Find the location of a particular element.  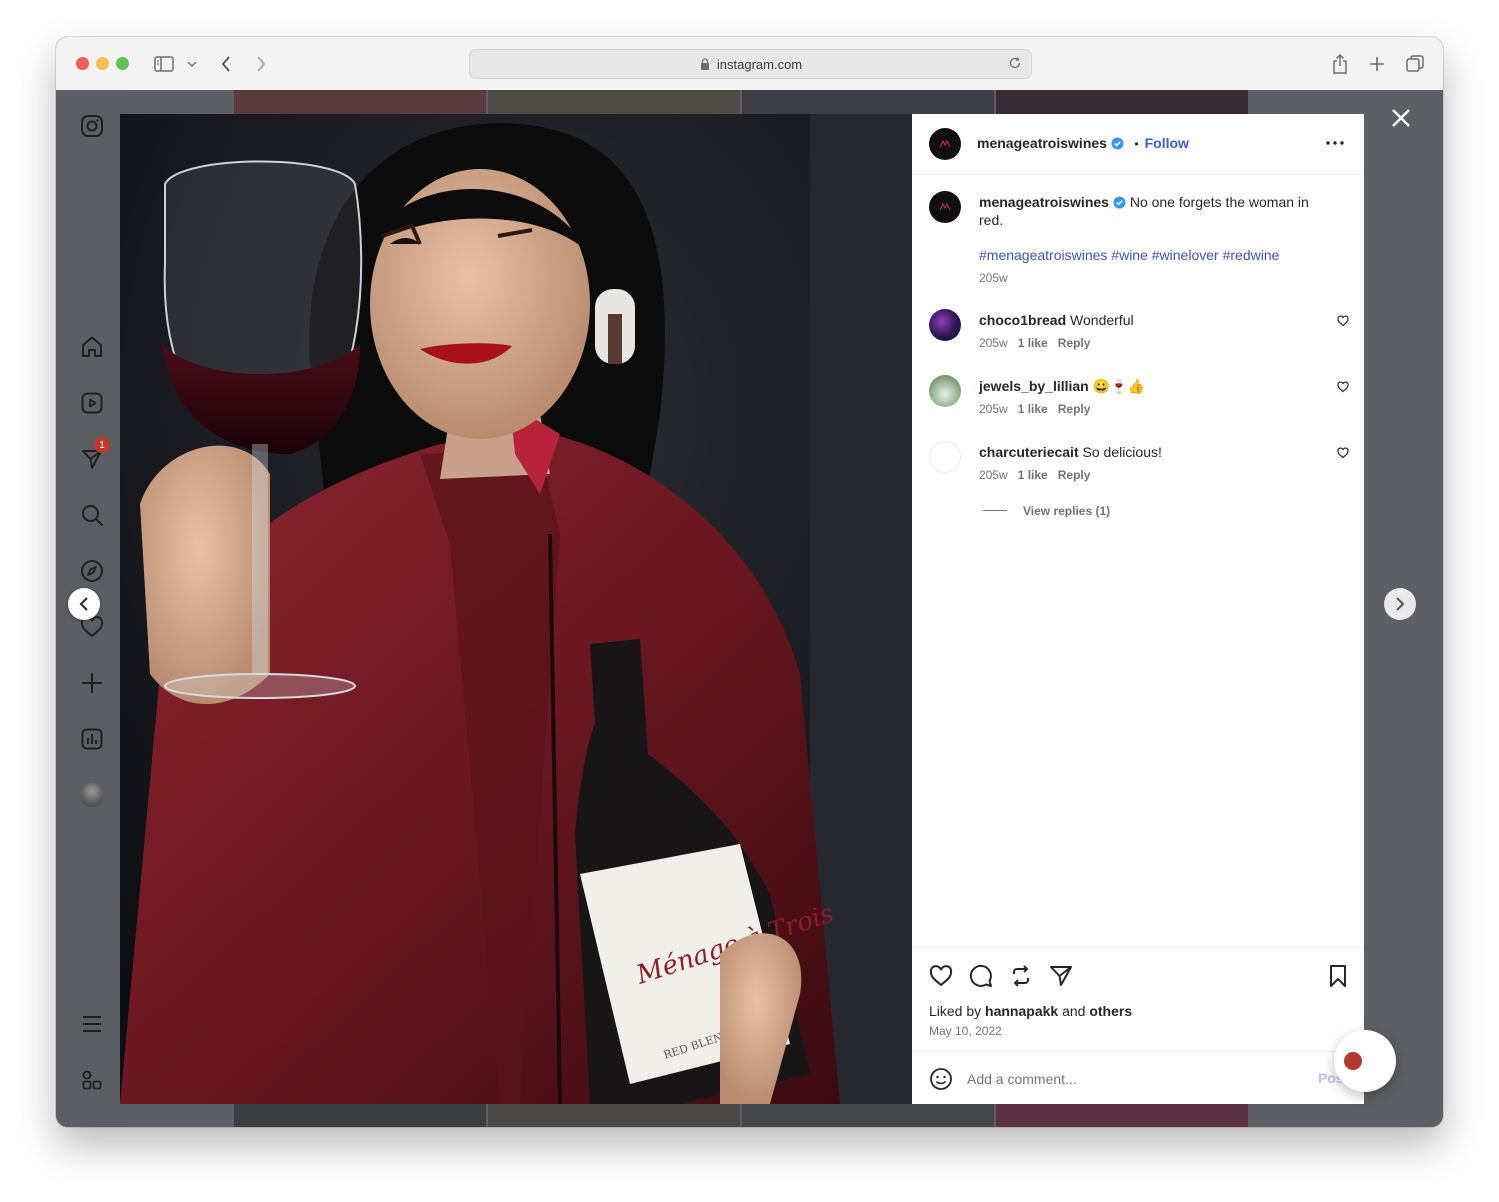

liked-by: Liked by hannapakk and others is located at coordinates (1030, 1011).